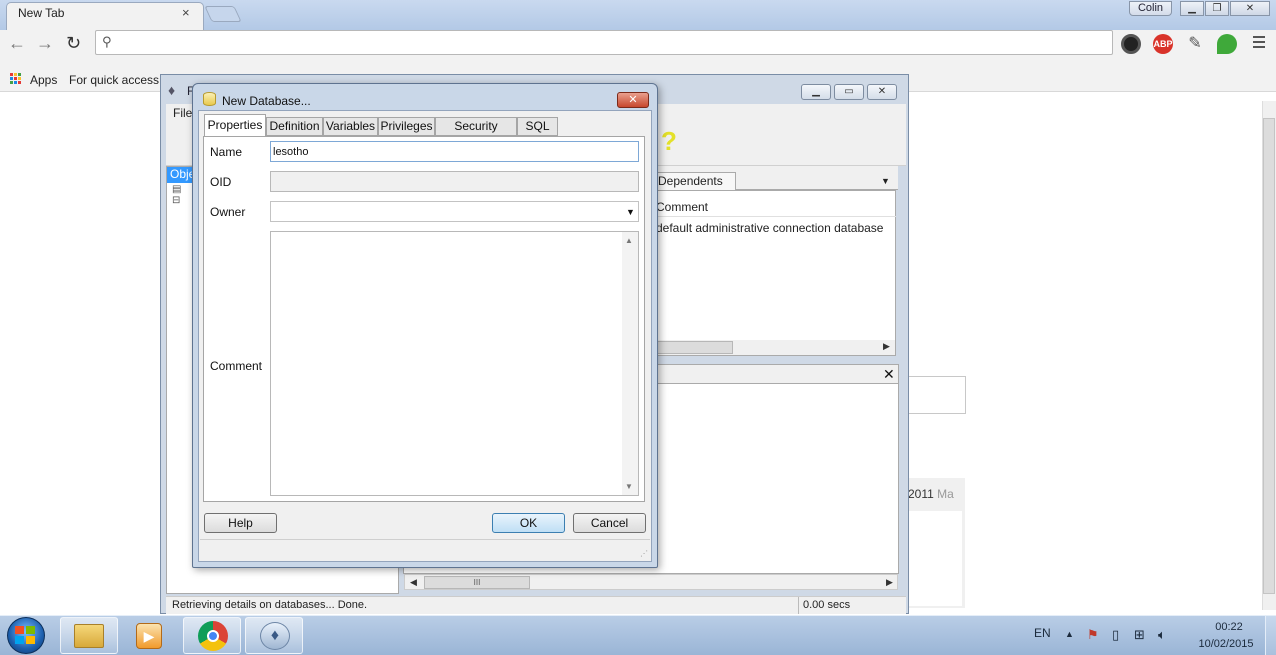 The height and width of the screenshot is (655, 1276). I want to click on column-header-comment: Comment, so click(774, 207).